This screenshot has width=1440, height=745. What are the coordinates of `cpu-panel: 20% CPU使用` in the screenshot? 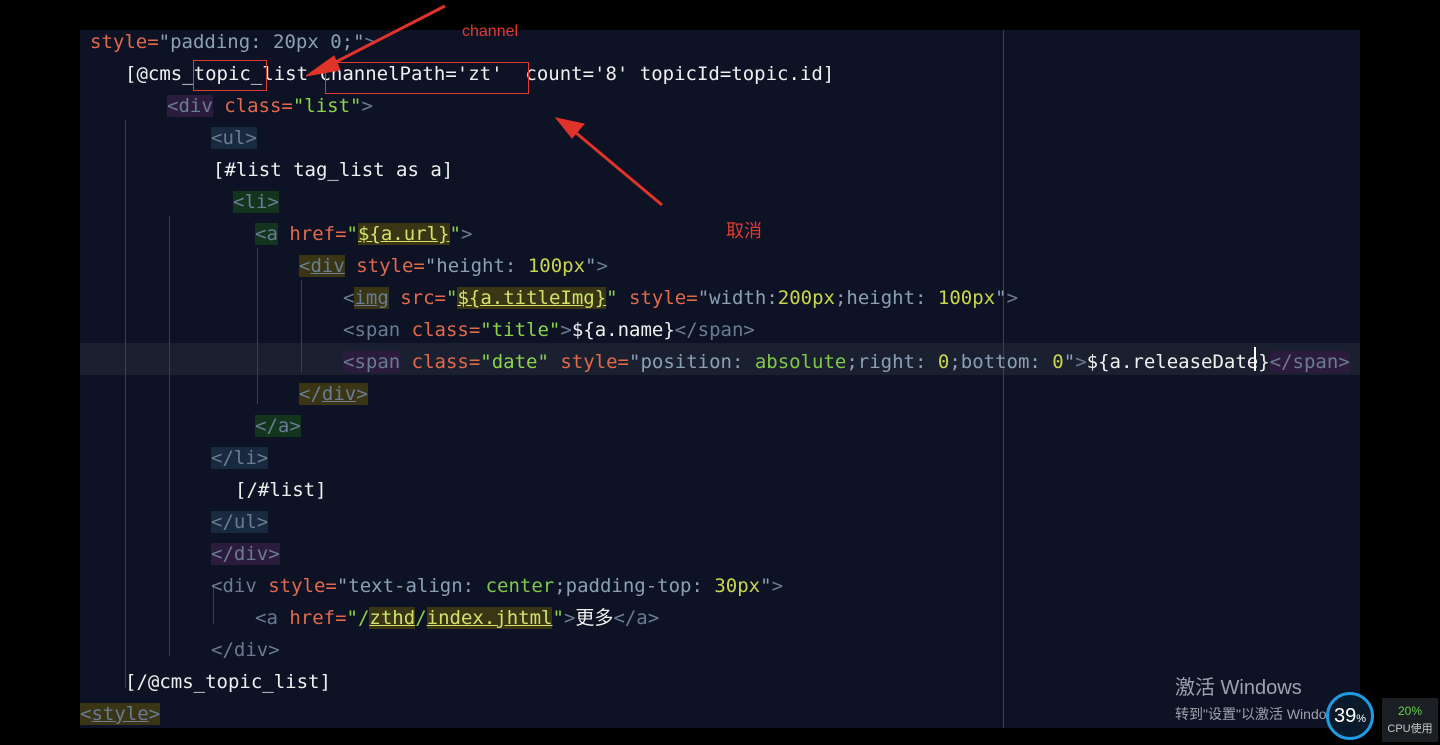 It's located at (1410, 720).